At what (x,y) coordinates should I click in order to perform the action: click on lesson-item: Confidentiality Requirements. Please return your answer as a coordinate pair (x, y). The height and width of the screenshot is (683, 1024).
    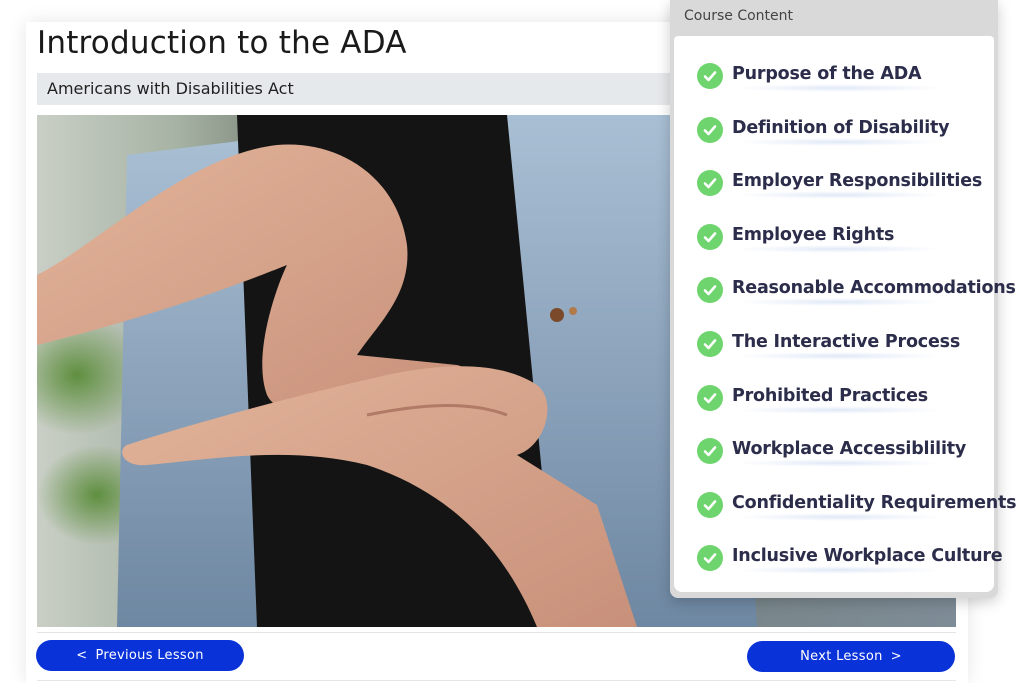
    Looking at the image, I should click on (845, 506).